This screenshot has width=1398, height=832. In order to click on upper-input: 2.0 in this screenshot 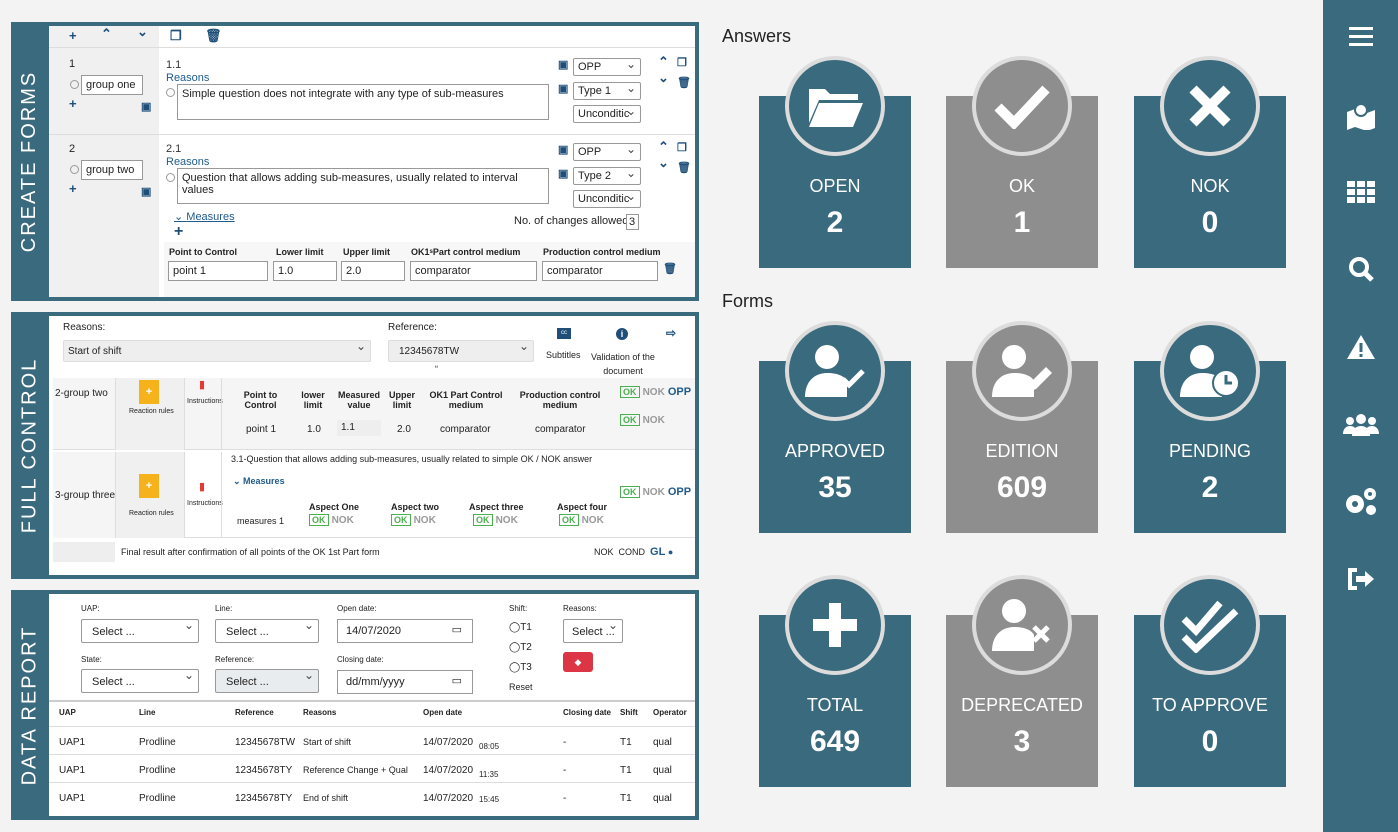, I will do `click(373, 271)`.